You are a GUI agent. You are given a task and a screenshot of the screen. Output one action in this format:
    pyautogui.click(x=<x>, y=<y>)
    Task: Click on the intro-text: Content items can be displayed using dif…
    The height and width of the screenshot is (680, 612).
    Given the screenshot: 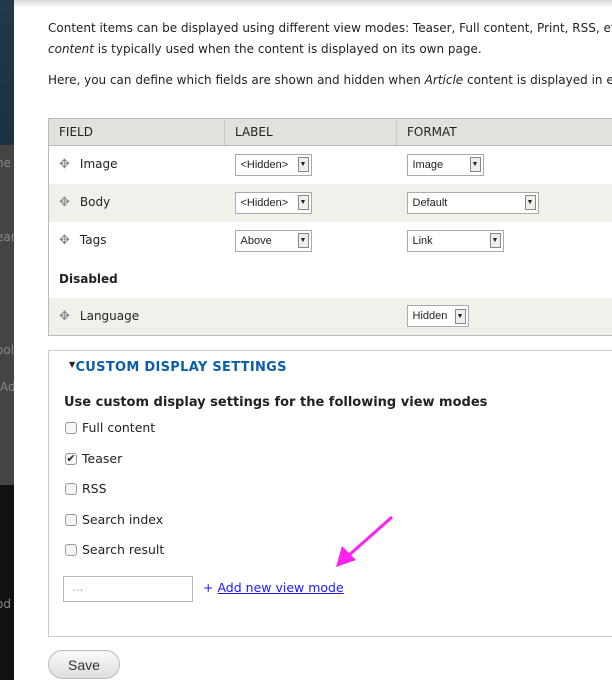 What is the action you would take?
    pyautogui.click(x=330, y=59)
    